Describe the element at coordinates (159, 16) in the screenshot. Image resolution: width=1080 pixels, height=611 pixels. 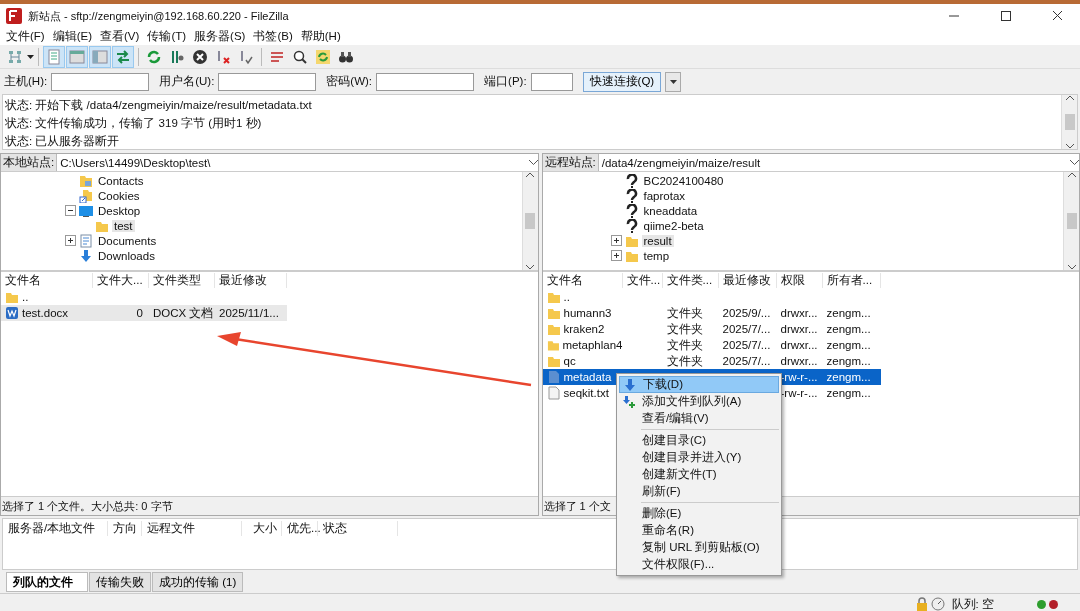
I see `window-title: 新站点 - sftp://zengmeiyin@192.168.60.220 - FileZilla` at that location.